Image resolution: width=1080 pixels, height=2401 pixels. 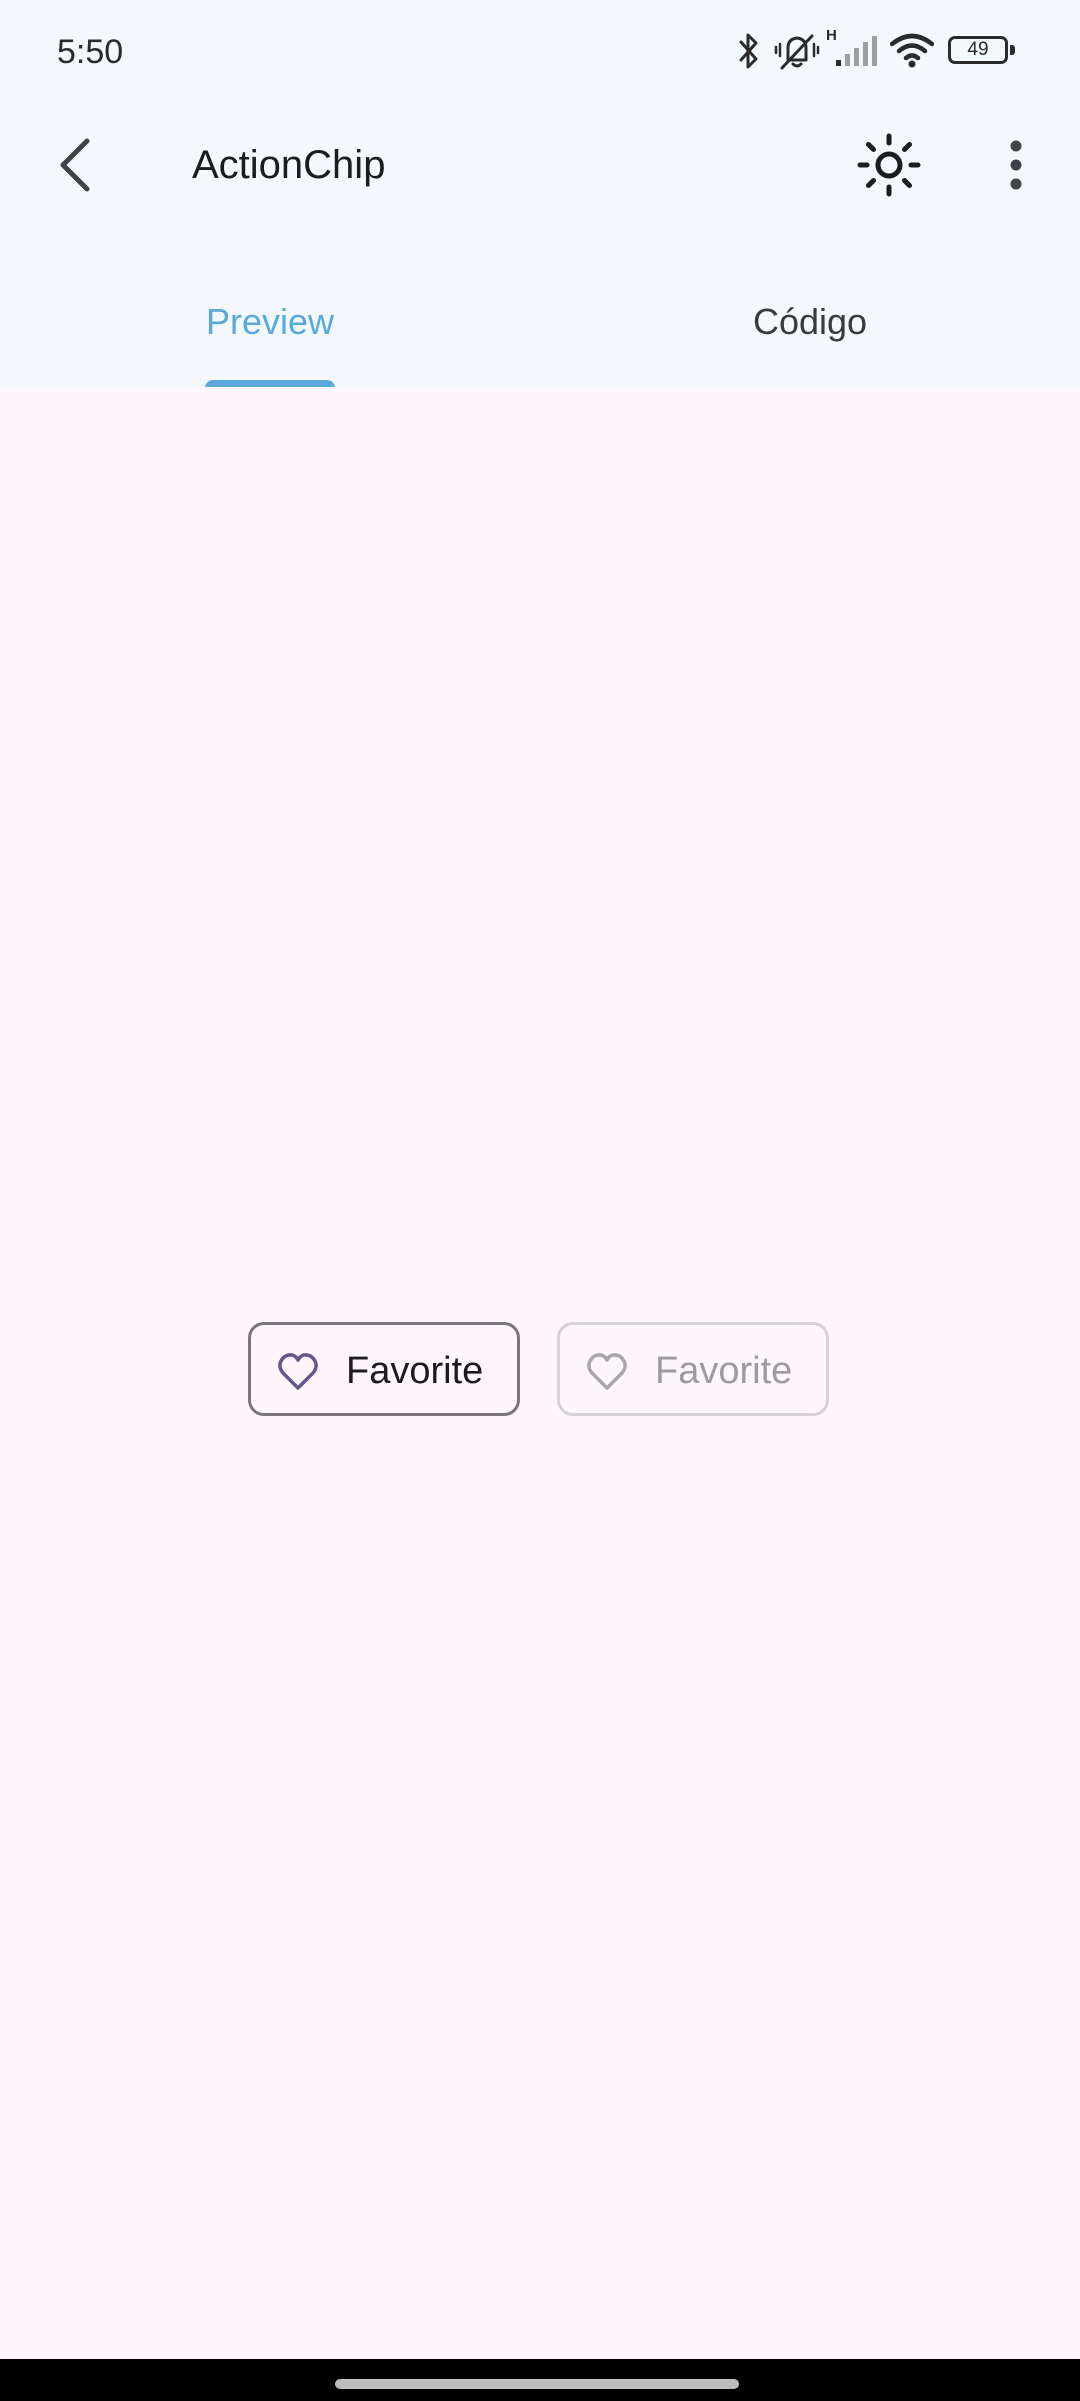 I want to click on theme-toggle-button, so click(x=889, y=165).